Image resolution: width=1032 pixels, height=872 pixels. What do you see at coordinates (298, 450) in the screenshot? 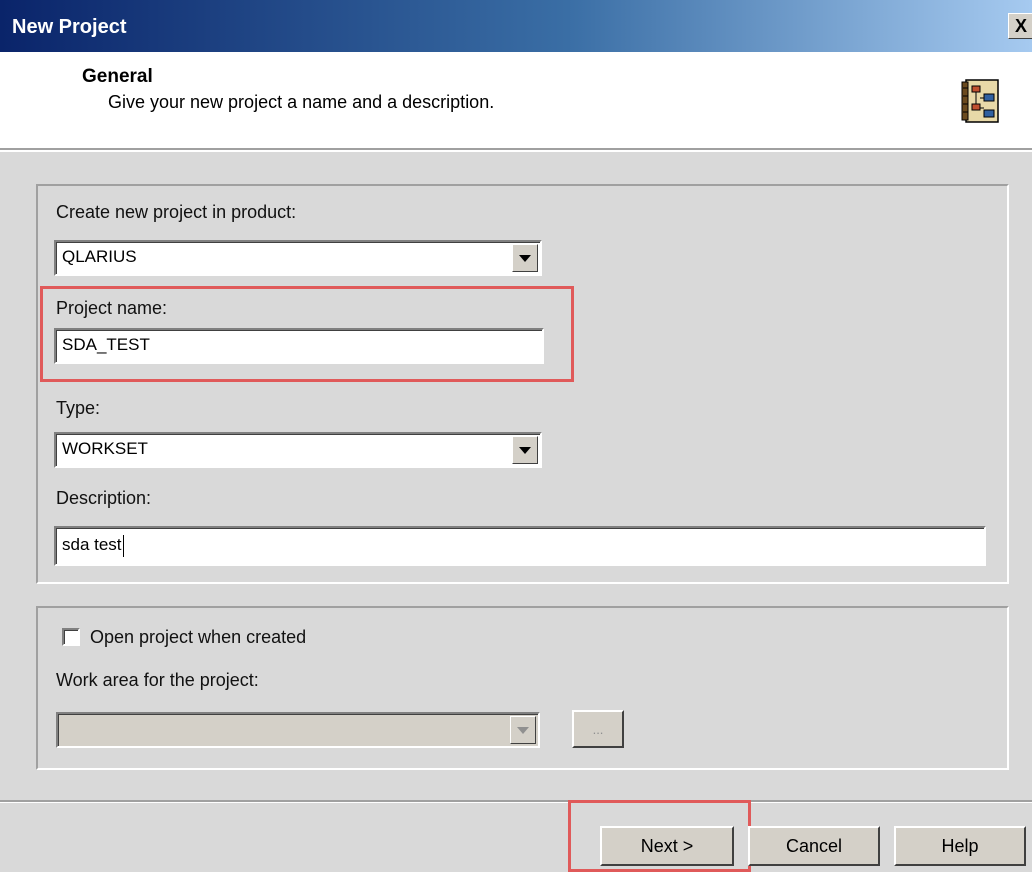
I see `type-select: WORKSET` at bounding box center [298, 450].